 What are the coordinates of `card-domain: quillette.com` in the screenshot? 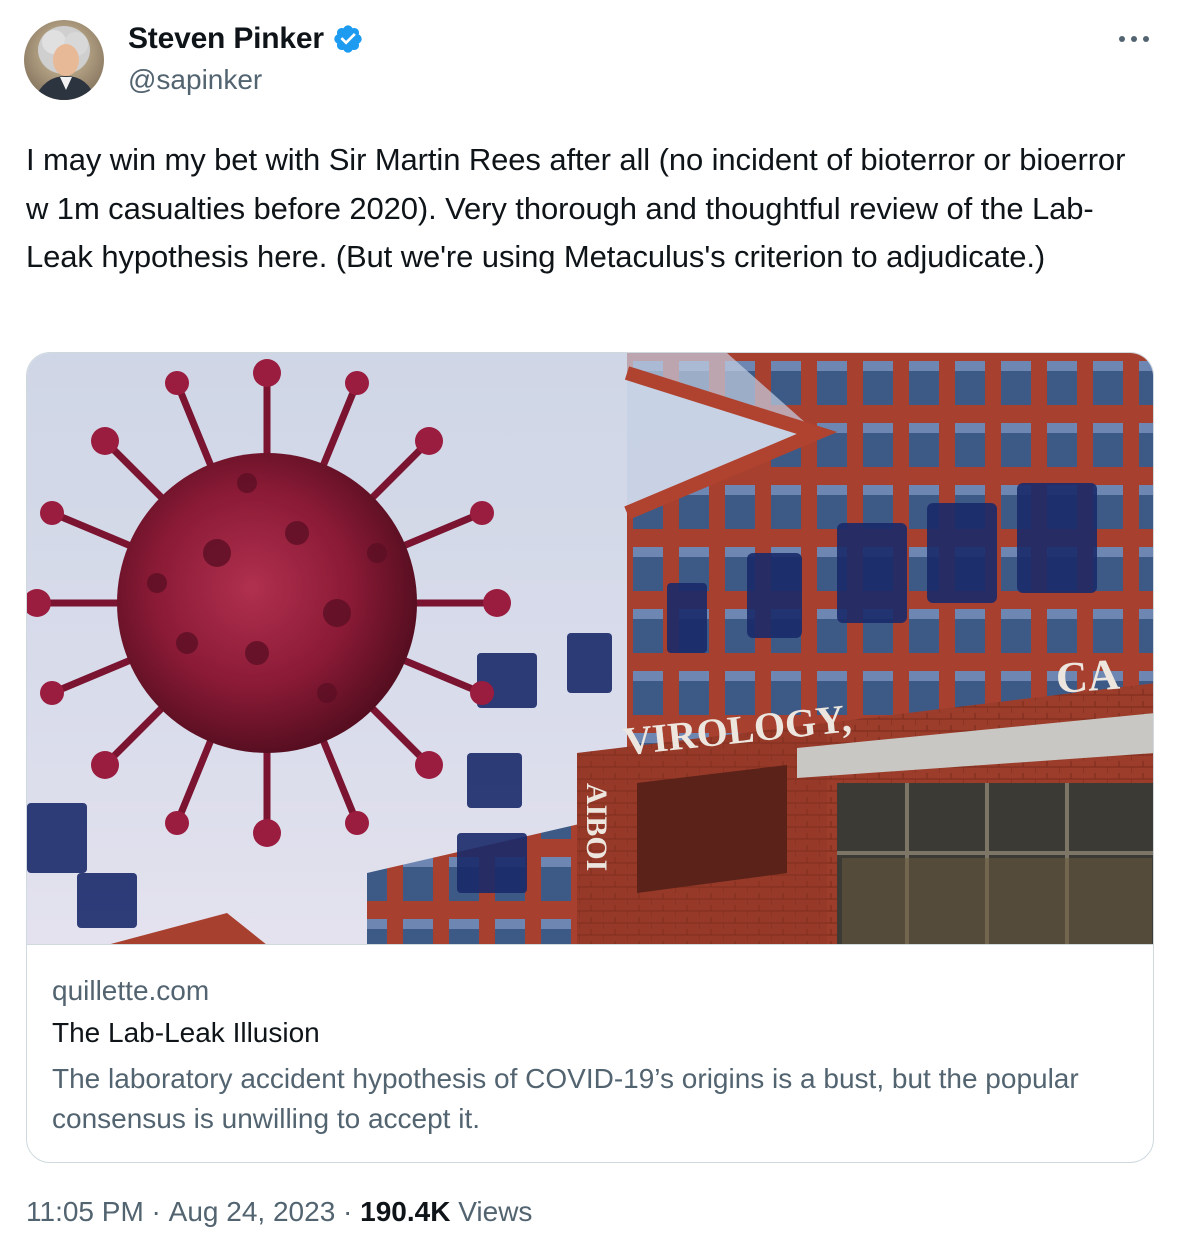 It's located at (130, 991).